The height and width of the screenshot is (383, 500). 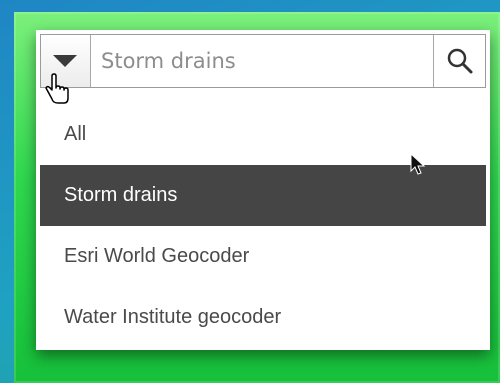 I want to click on search-bar, so click(x=263, y=61).